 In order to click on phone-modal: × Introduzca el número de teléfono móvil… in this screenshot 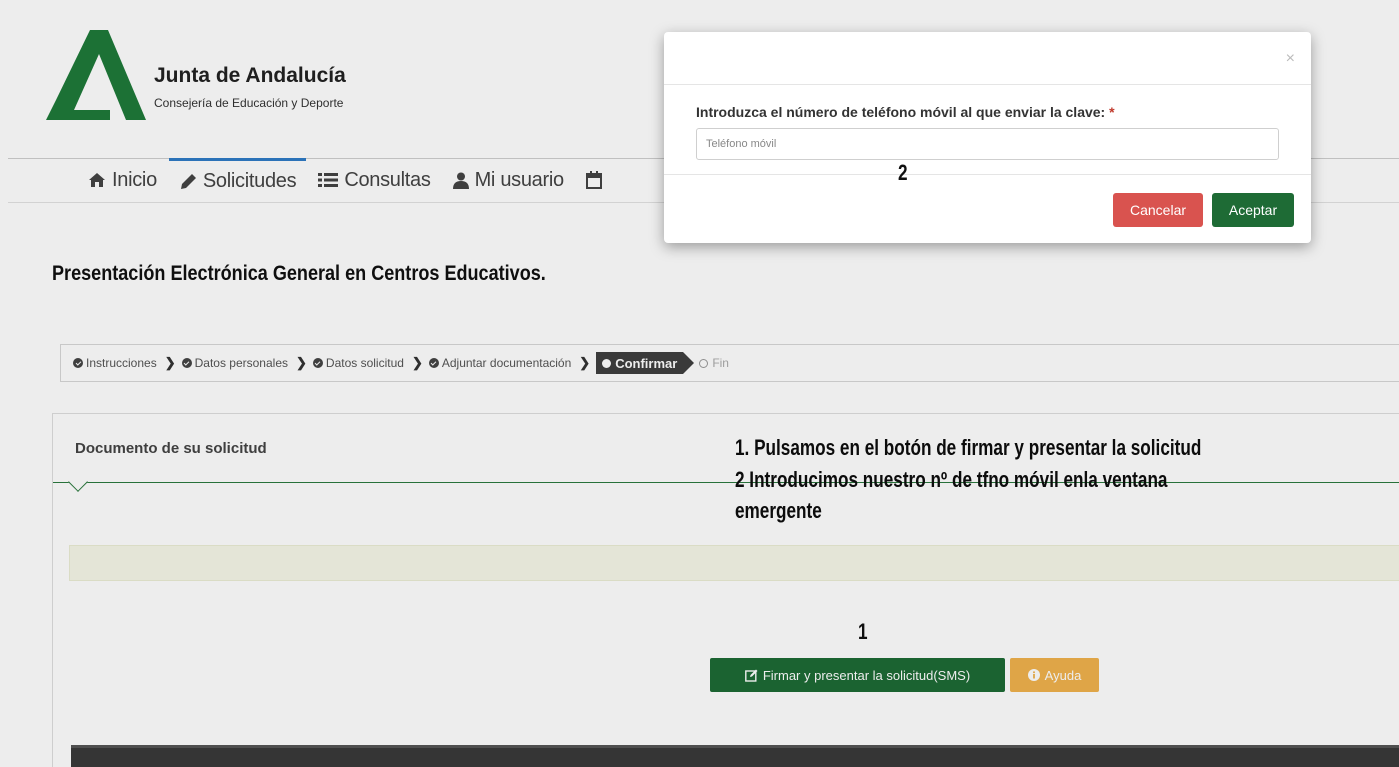, I will do `click(987, 137)`.